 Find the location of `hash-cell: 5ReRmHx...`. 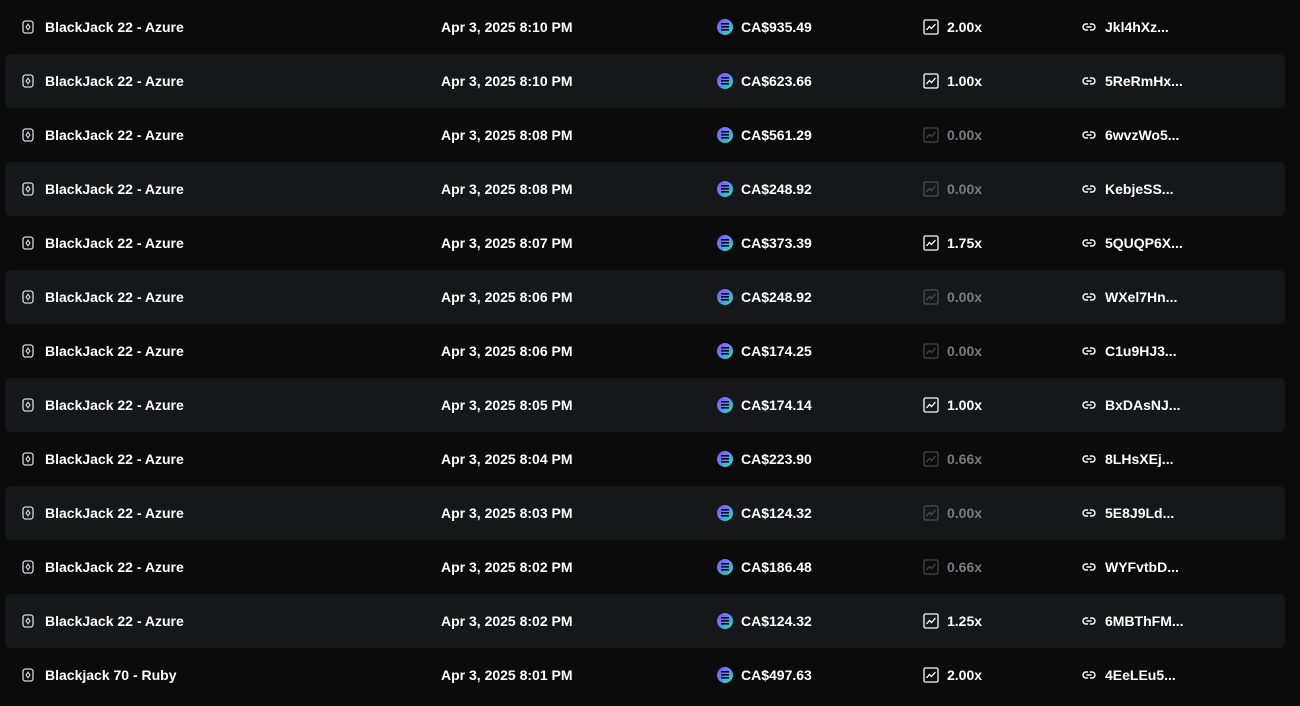

hash-cell: 5ReRmHx... is located at coordinates (1132, 81).